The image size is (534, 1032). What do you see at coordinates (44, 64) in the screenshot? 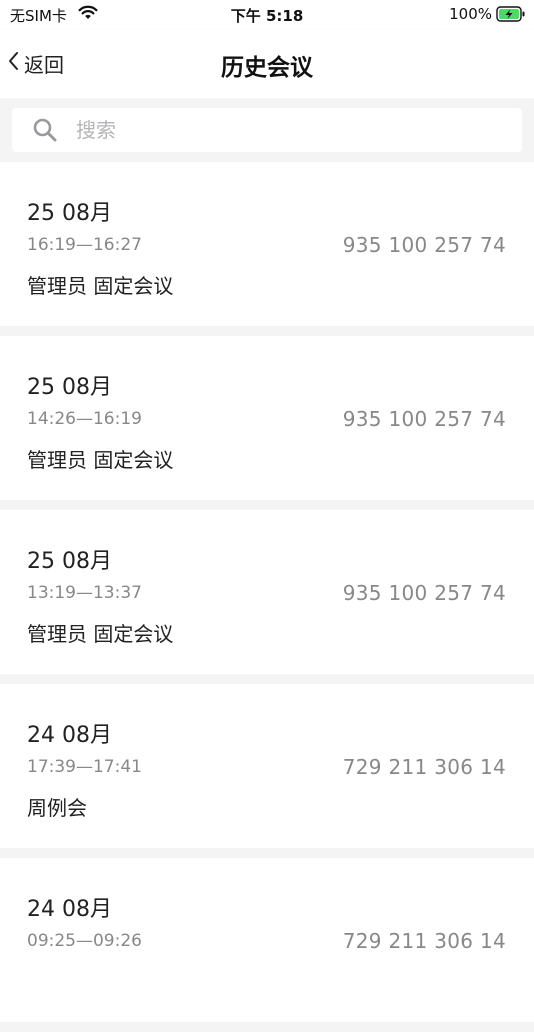
I see `back-label: 返回` at bounding box center [44, 64].